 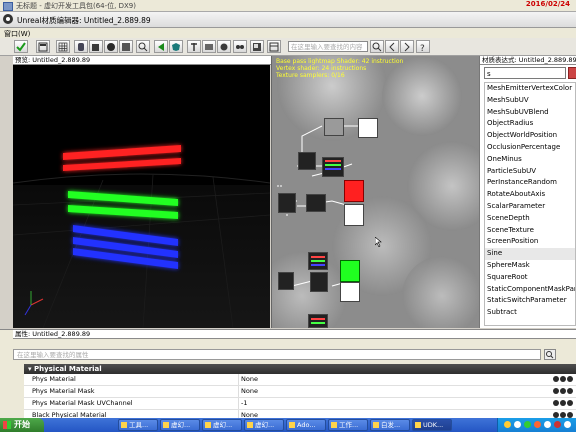 I want to click on clear-search-button, so click(x=572, y=73).